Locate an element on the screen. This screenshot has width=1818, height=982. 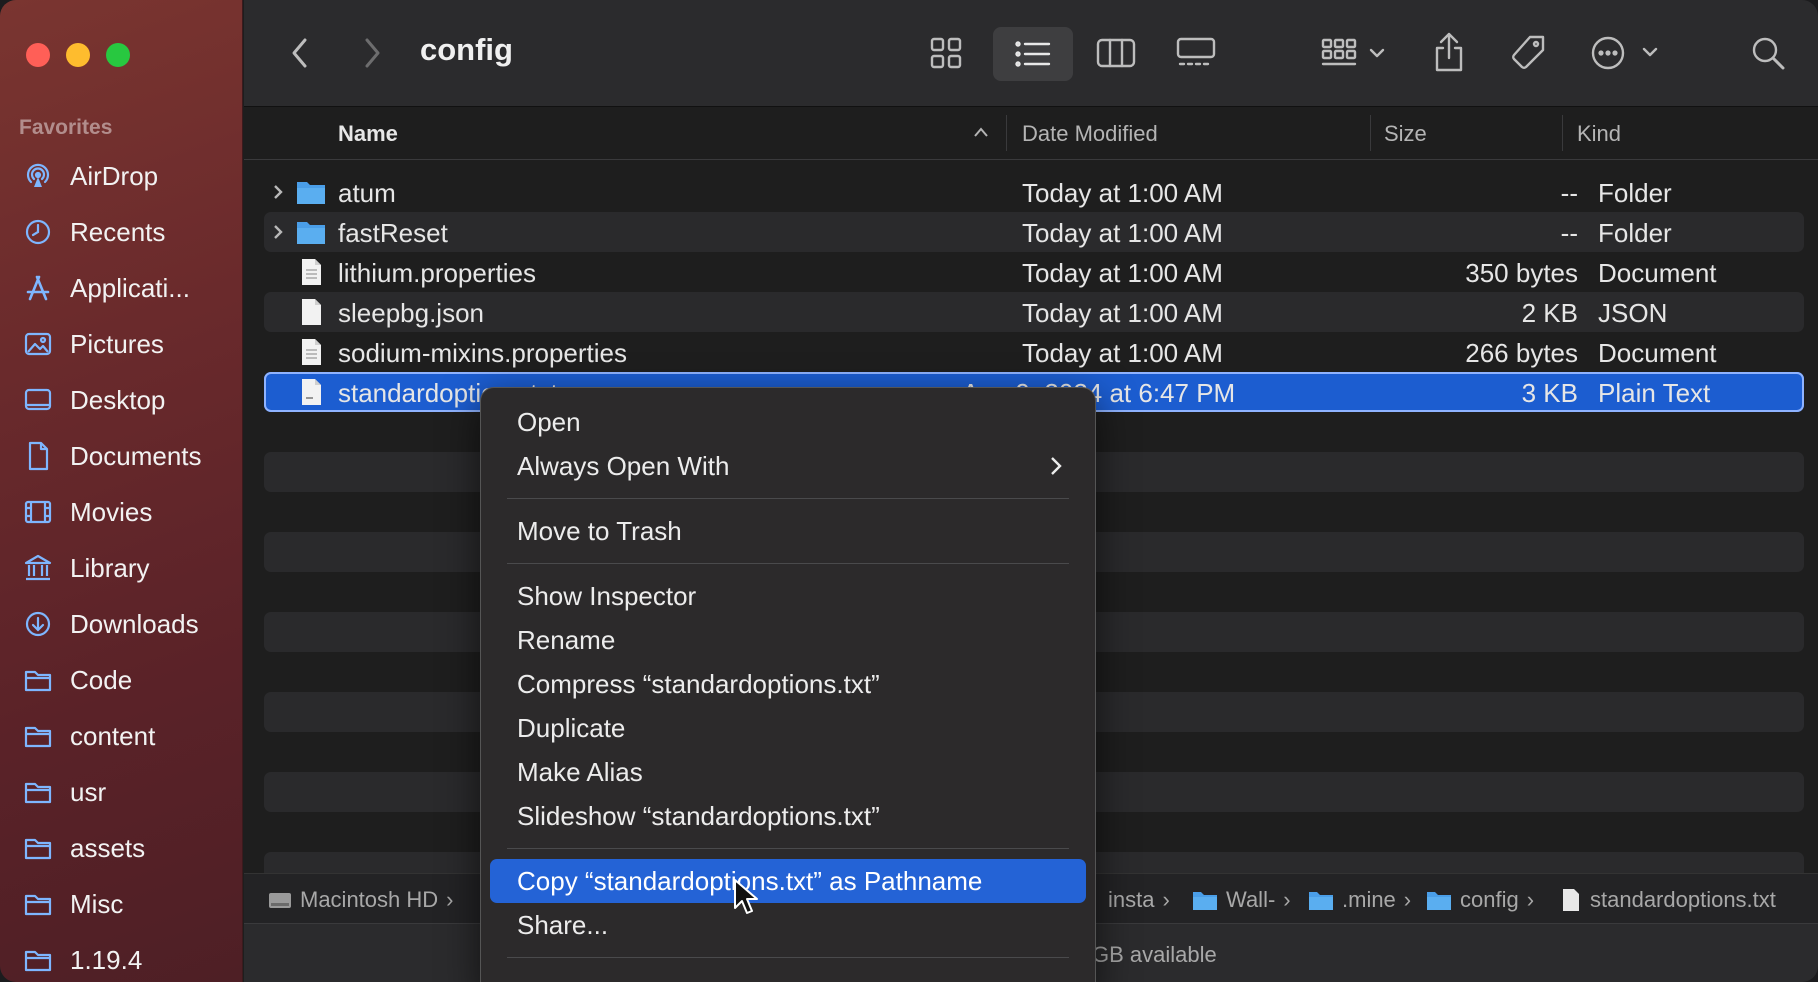
forward-button is located at coordinates (372, 53).